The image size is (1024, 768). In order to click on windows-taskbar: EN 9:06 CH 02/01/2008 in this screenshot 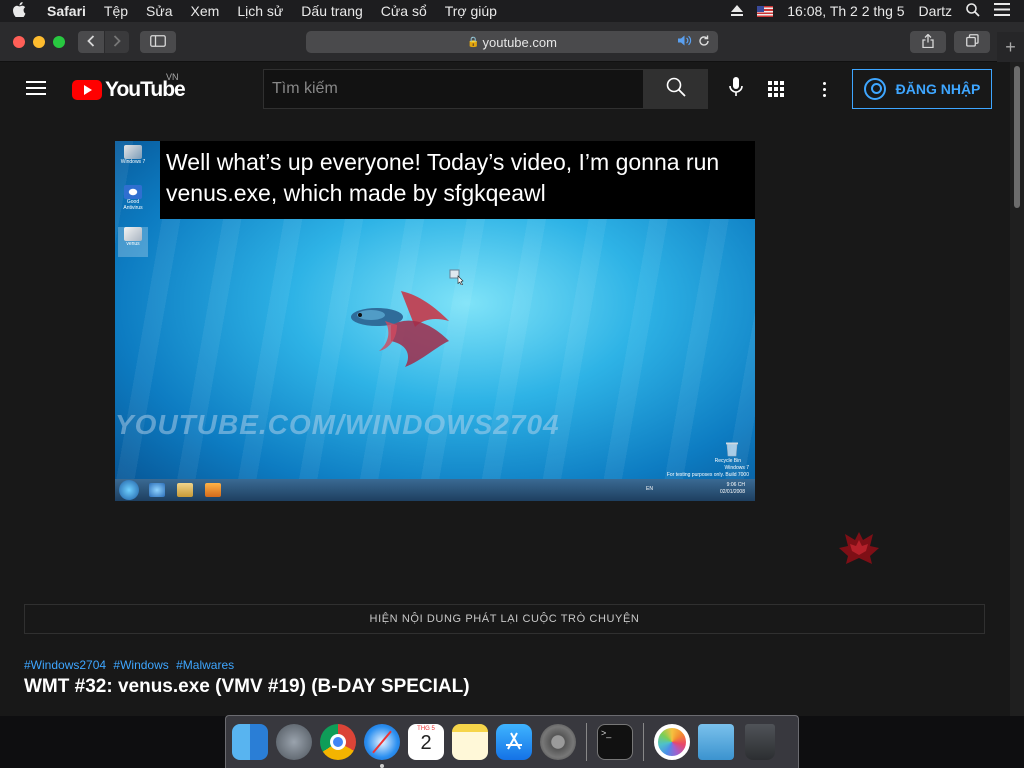, I will do `click(435, 490)`.